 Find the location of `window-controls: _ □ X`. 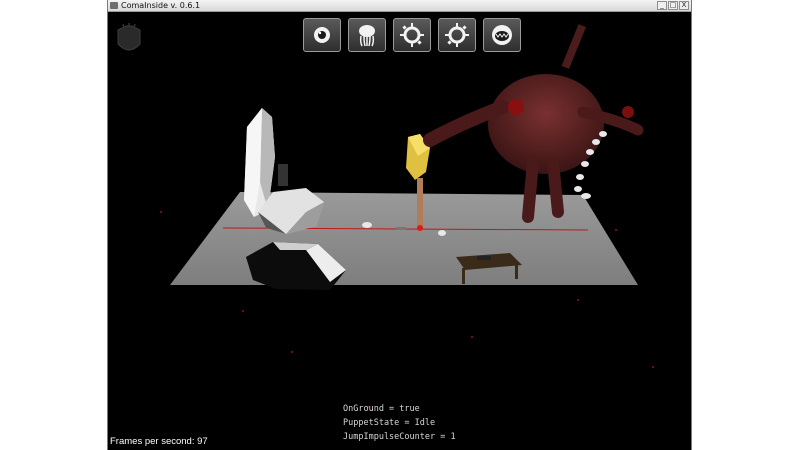

window-controls: _ □ X is located at coordinates (673, 6).